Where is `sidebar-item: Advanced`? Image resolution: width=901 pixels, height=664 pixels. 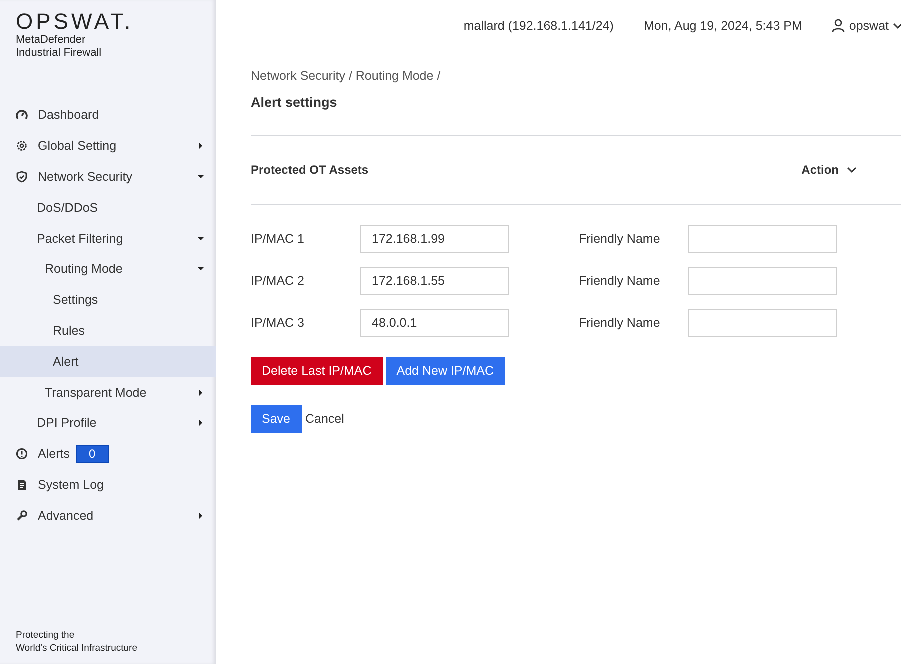
sidebar-item: Advanced is located at coordinates (108, 516).